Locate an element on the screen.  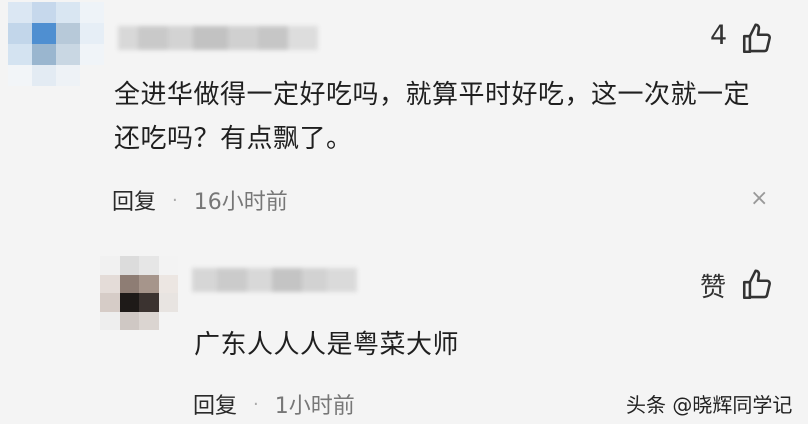
reply-meta: 回复 · 1小时前 is located at coordinates (274, 404).